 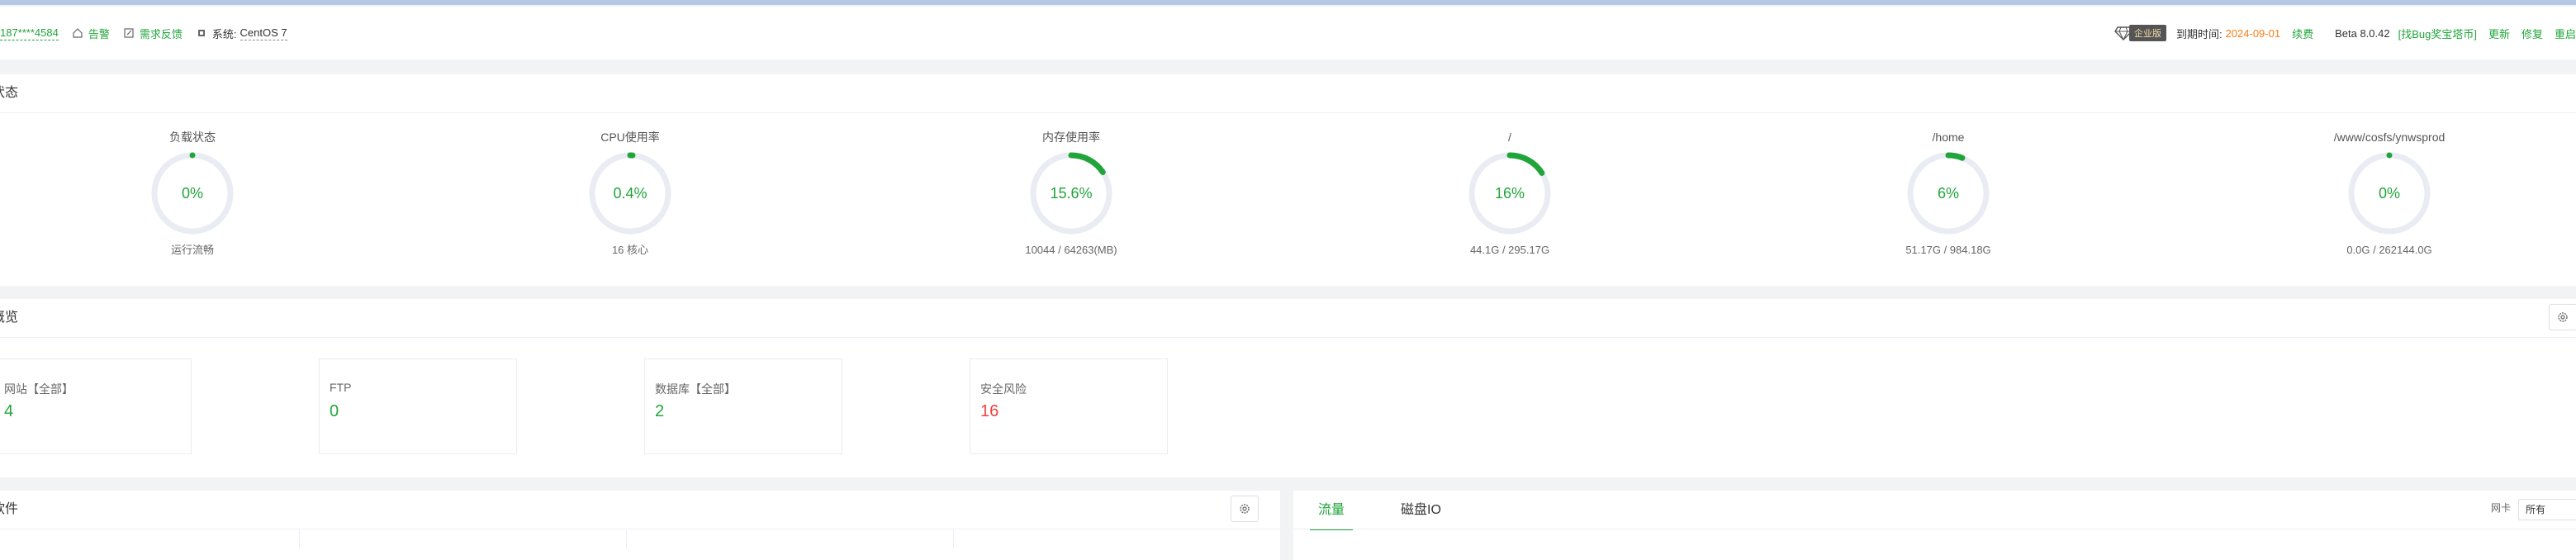 I want to click on overview-card-value: 0, so click(x=334, y=411).